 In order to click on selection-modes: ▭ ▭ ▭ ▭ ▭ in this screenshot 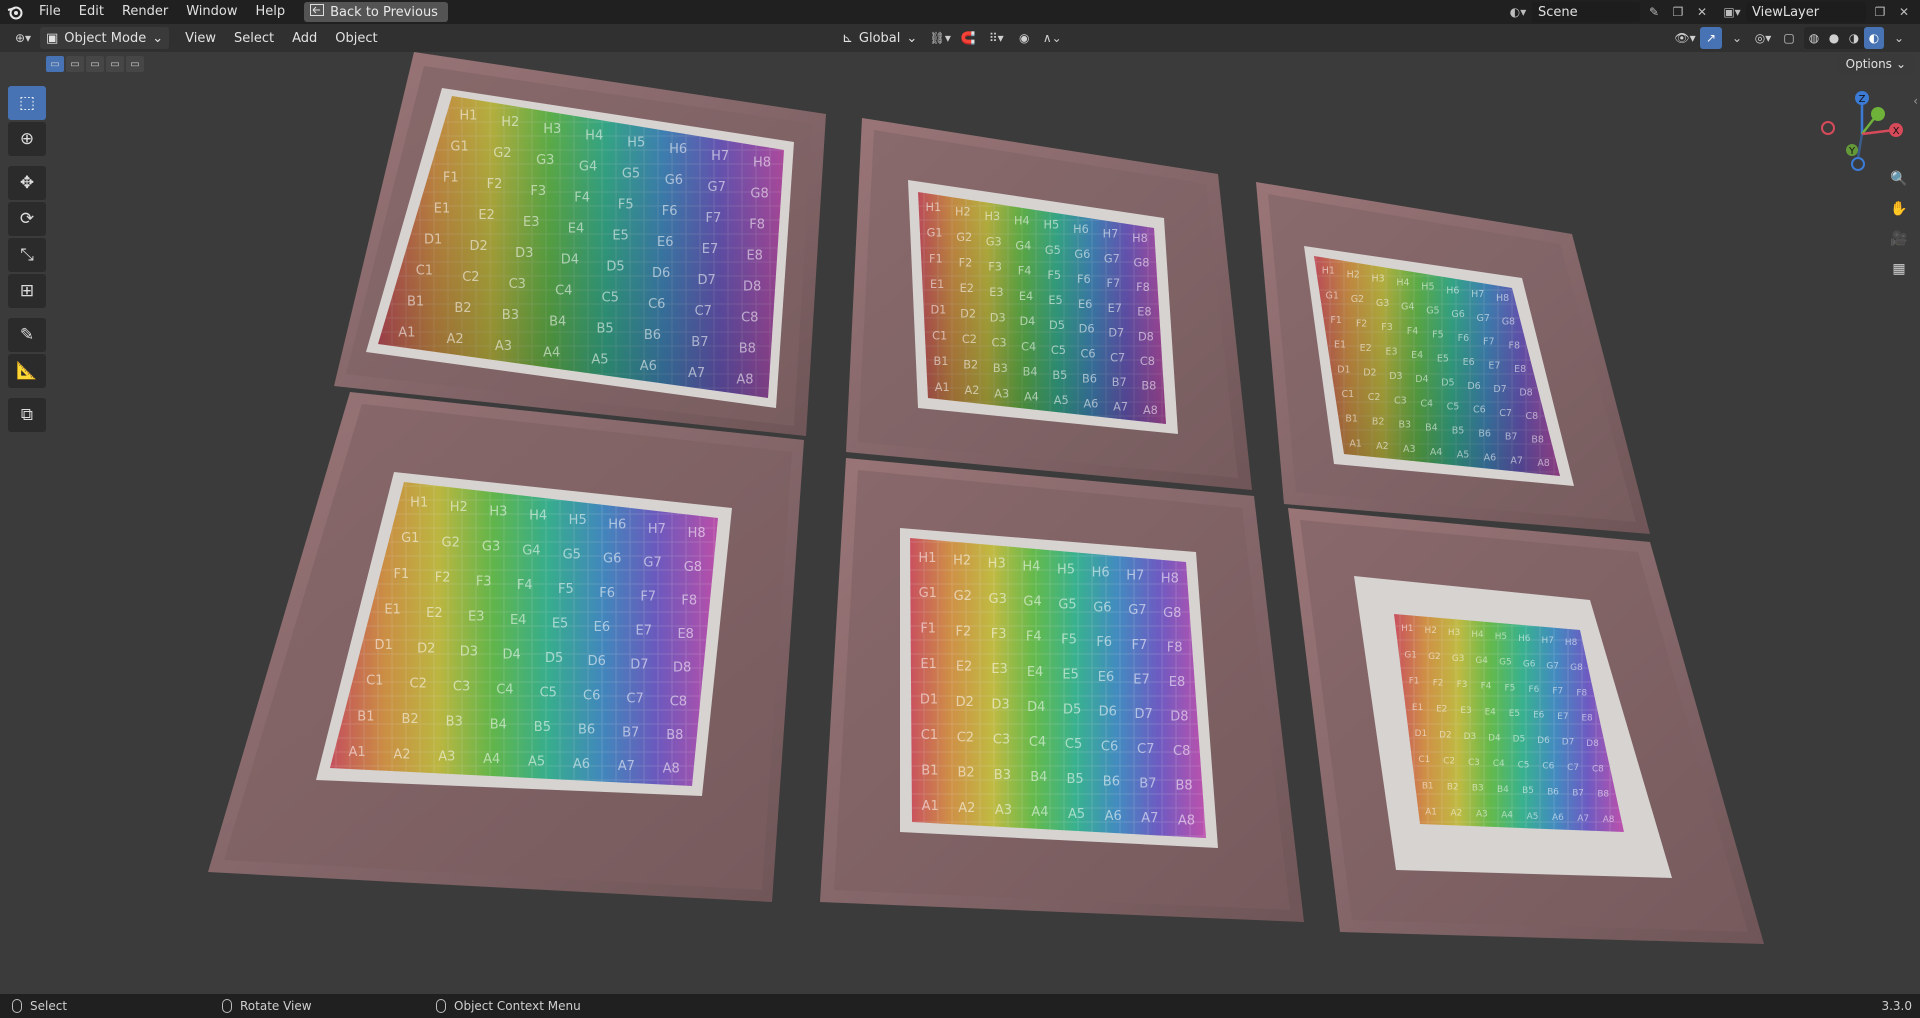, I will do `click(95, 64)`.